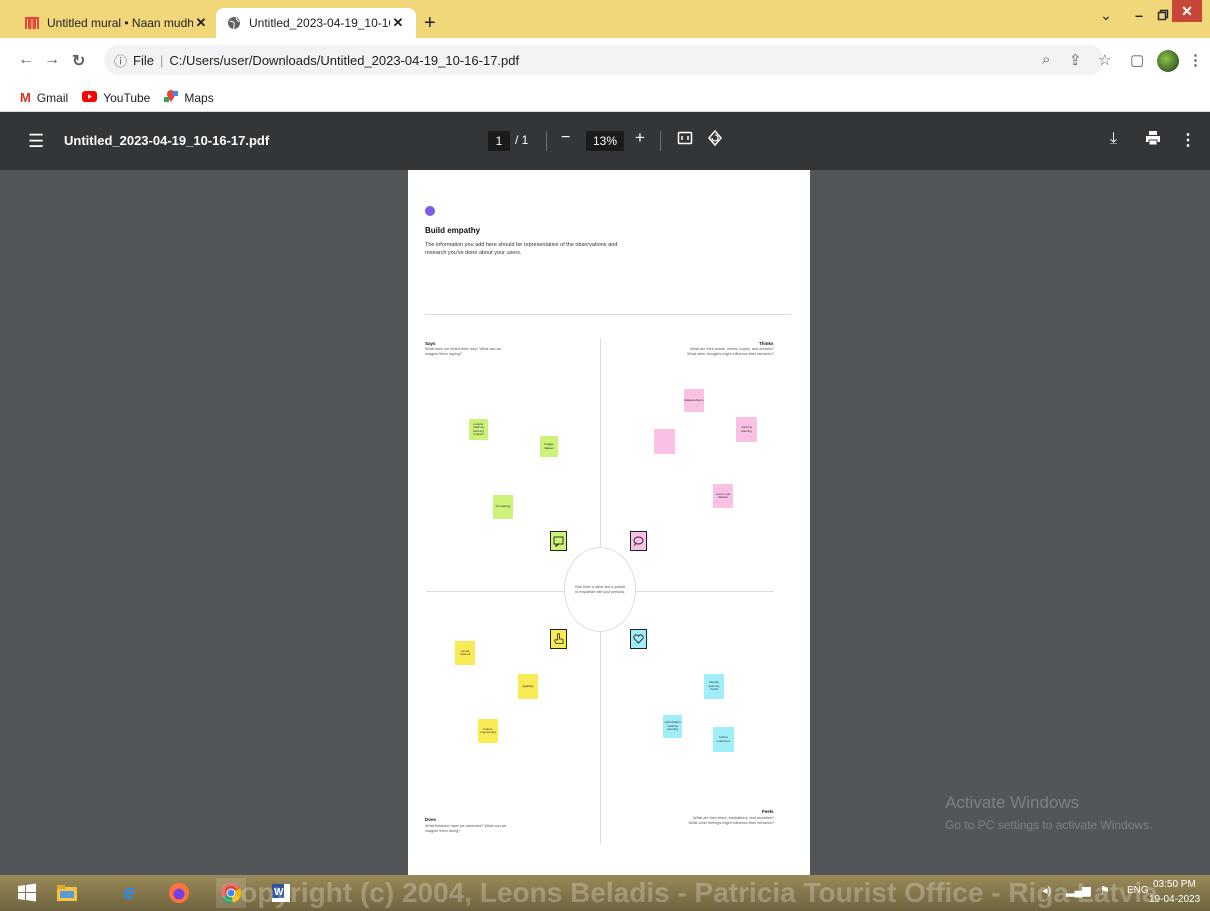  Describe the element at coordinates (694, 400) in the screenshot. I see `sticky-note: datasets/items` at that location.